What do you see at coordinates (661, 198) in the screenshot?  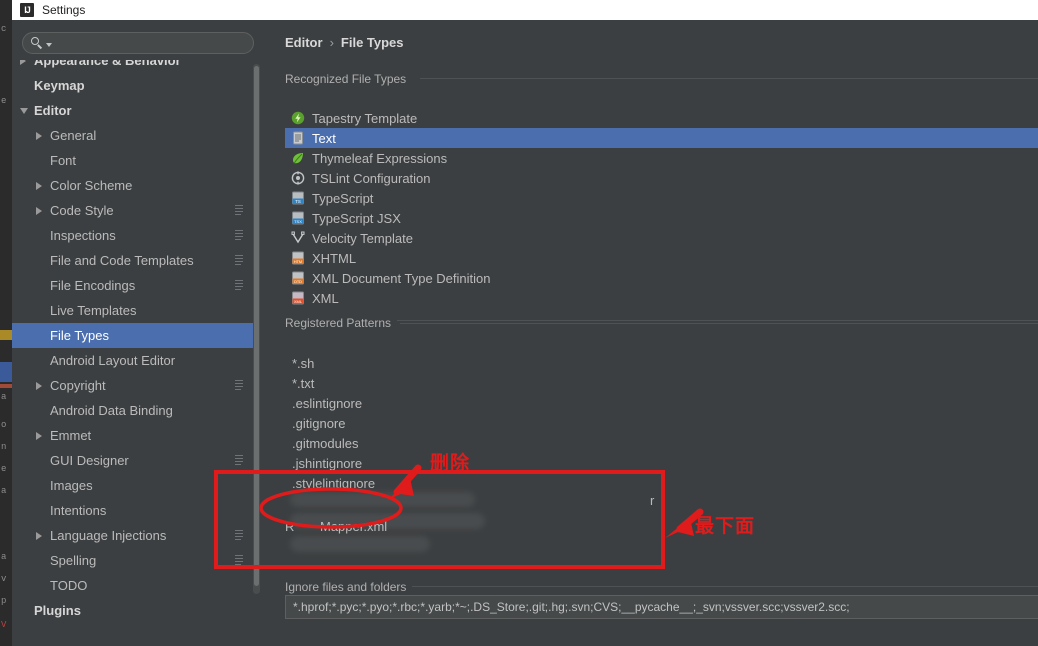 I see `file-type-row: TS TypeScript` at bounding box center [661, 198].